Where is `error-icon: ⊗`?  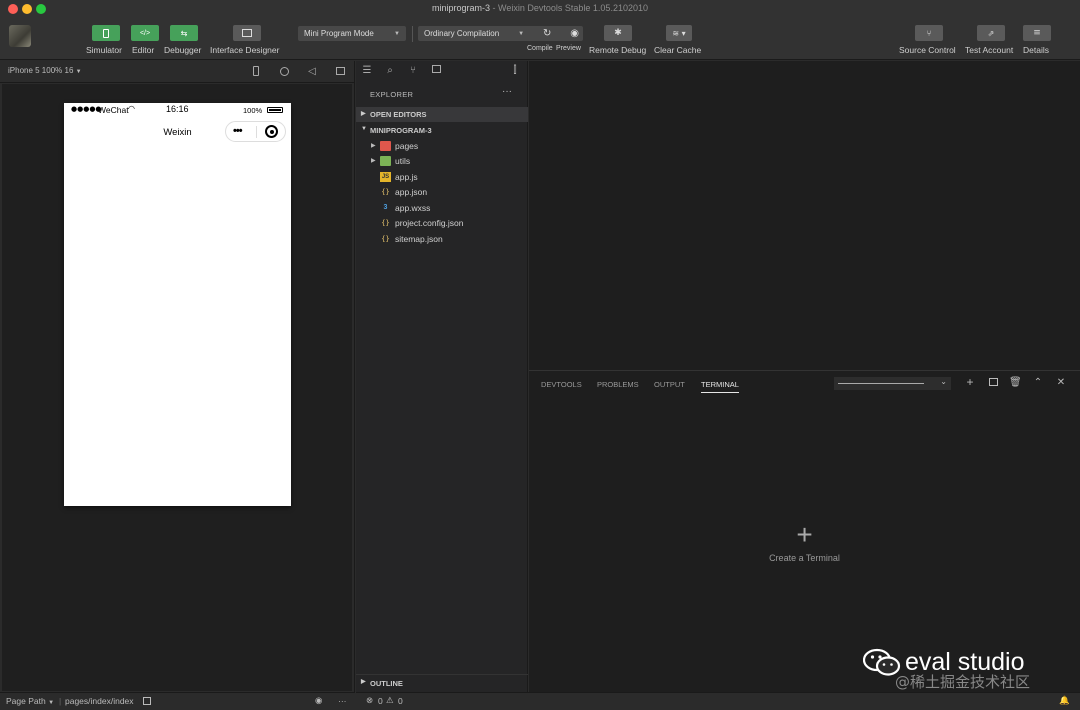
error-icon: ⊗ is located at coordinates (369, 701).